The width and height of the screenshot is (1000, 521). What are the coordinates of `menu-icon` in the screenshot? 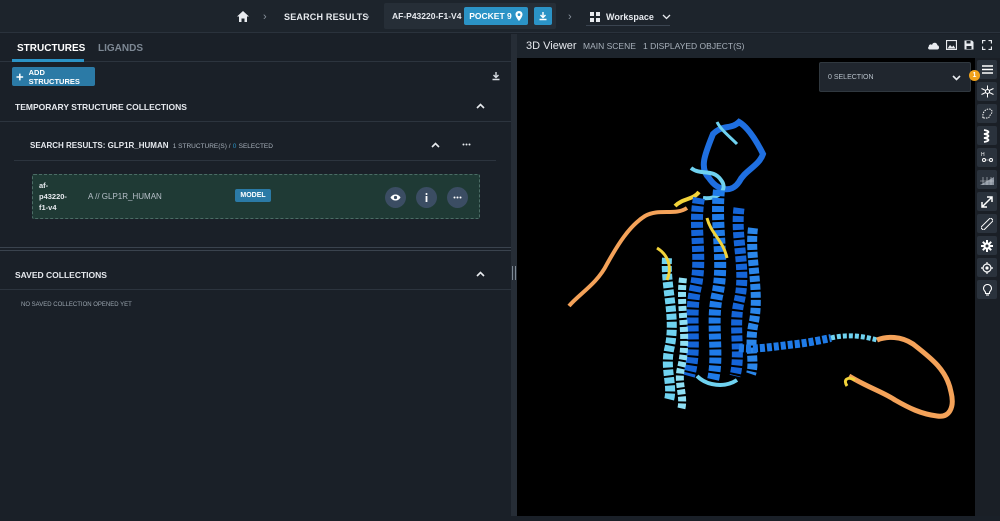 It's located at (987, 69).